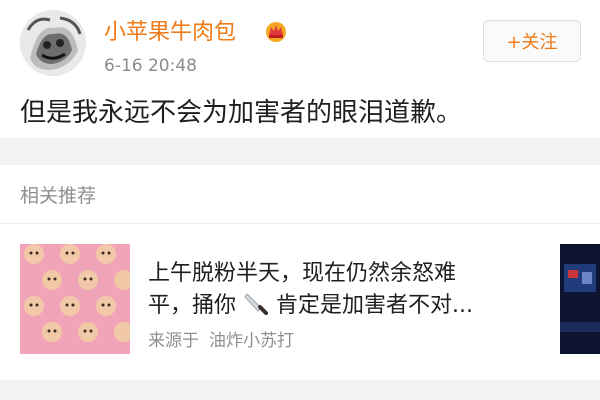  Describe the element at coordinates (58, 196) in the screenshot. I see `section-title: 相关推荐` at that location.